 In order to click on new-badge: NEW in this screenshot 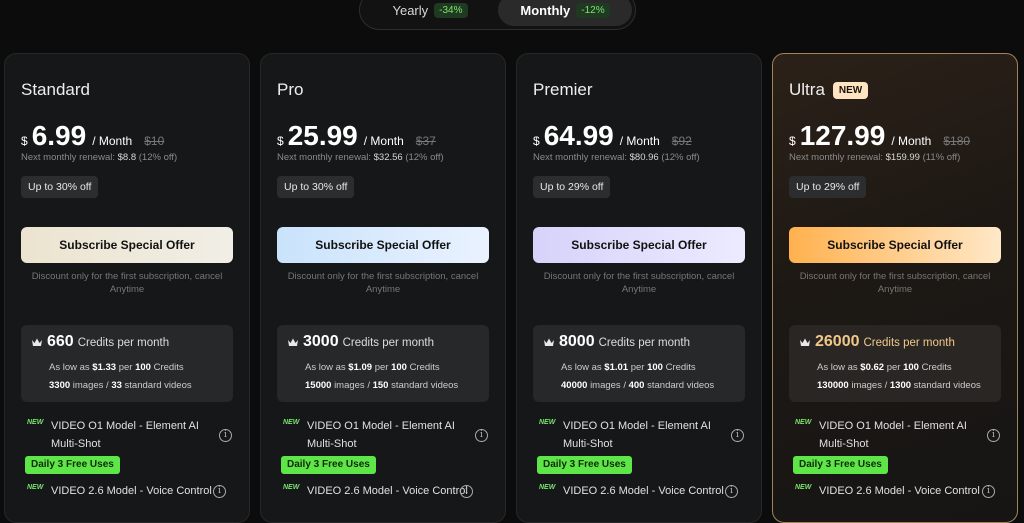, I will do `click(850, 90)`.